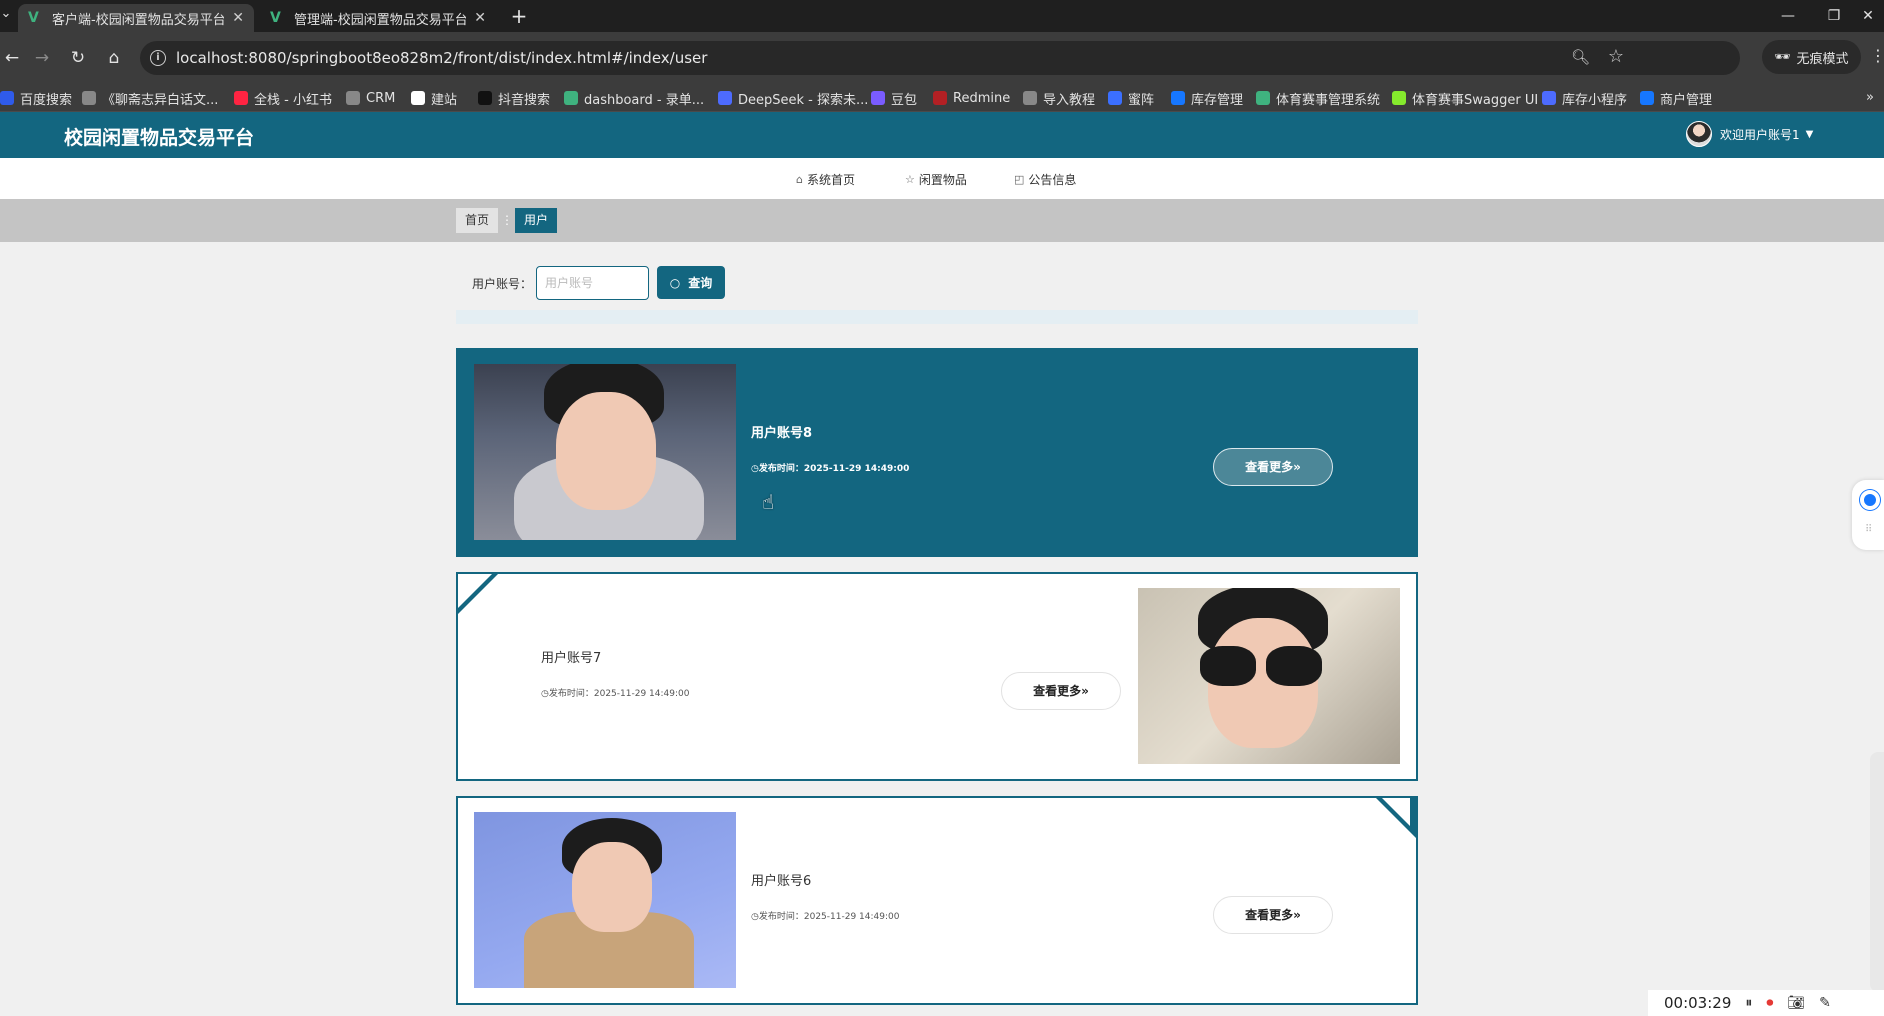  Describe the element at coordinates (1870, 500) in the screenshot. I see `assistant-icon` at that location.